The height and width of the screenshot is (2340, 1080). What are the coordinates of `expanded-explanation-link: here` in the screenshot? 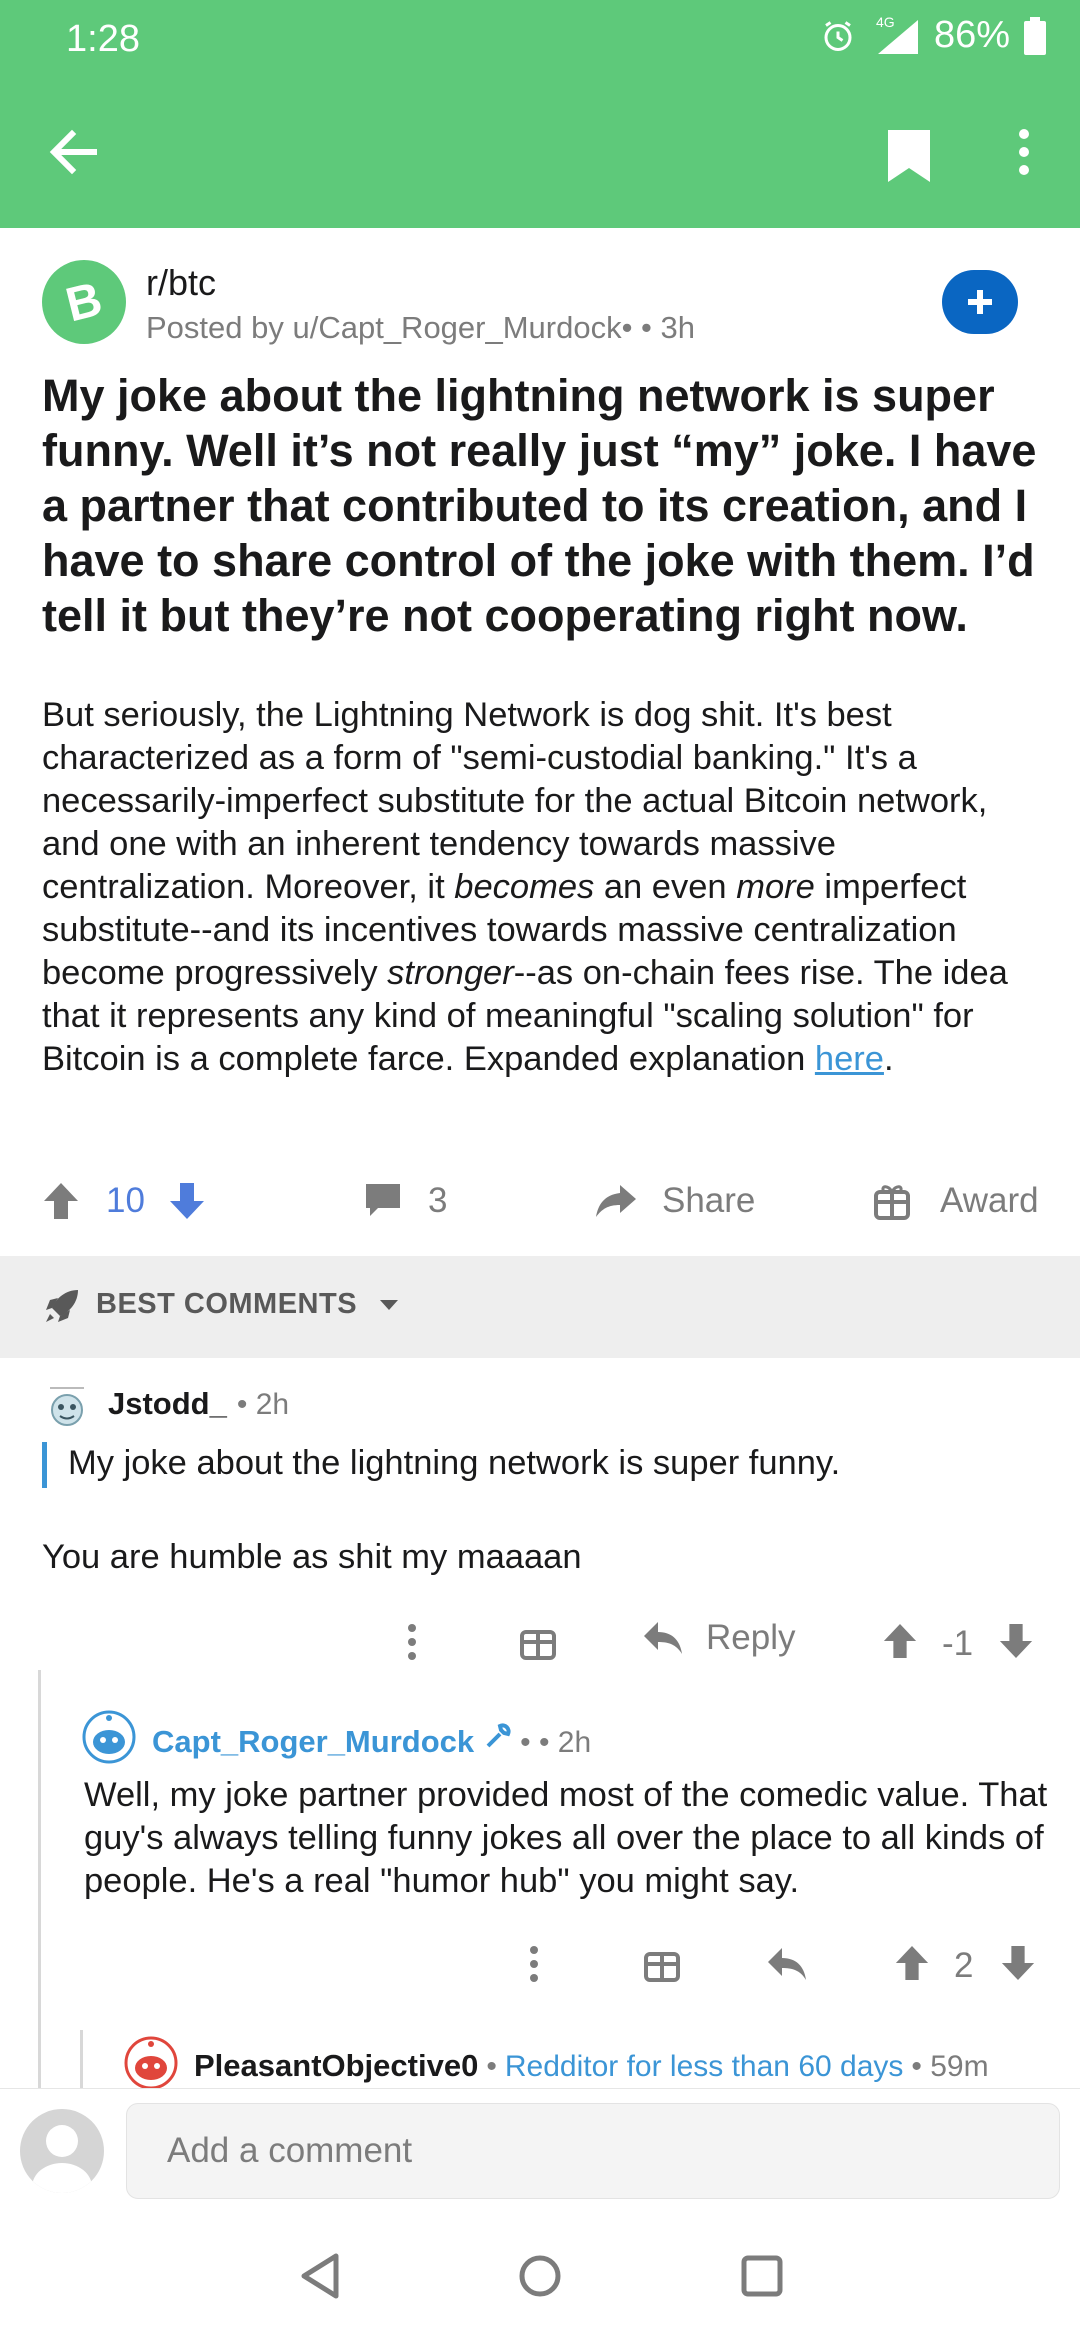 It's located at (849, 1059).